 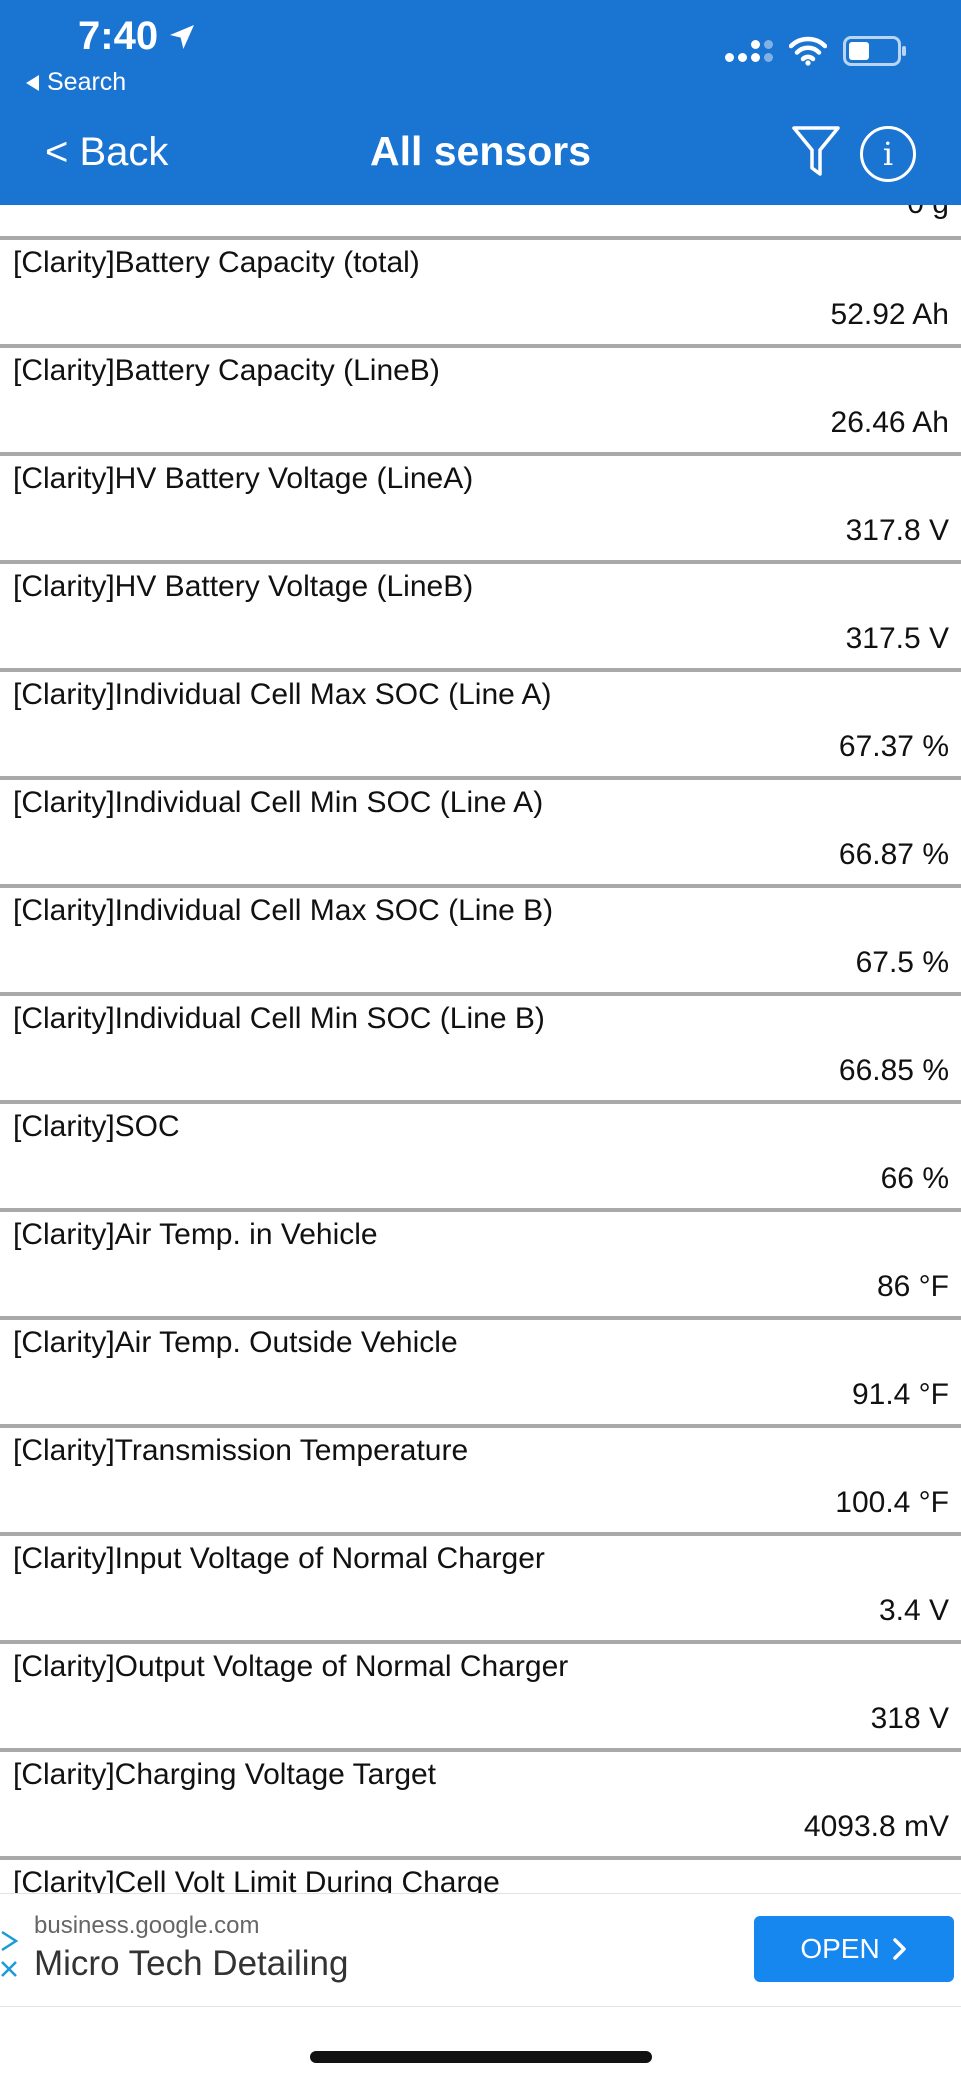 What do you see at coordinates (874, 51) in the screenshot?
I see `battery-icon` at bounding box center [874, 51].